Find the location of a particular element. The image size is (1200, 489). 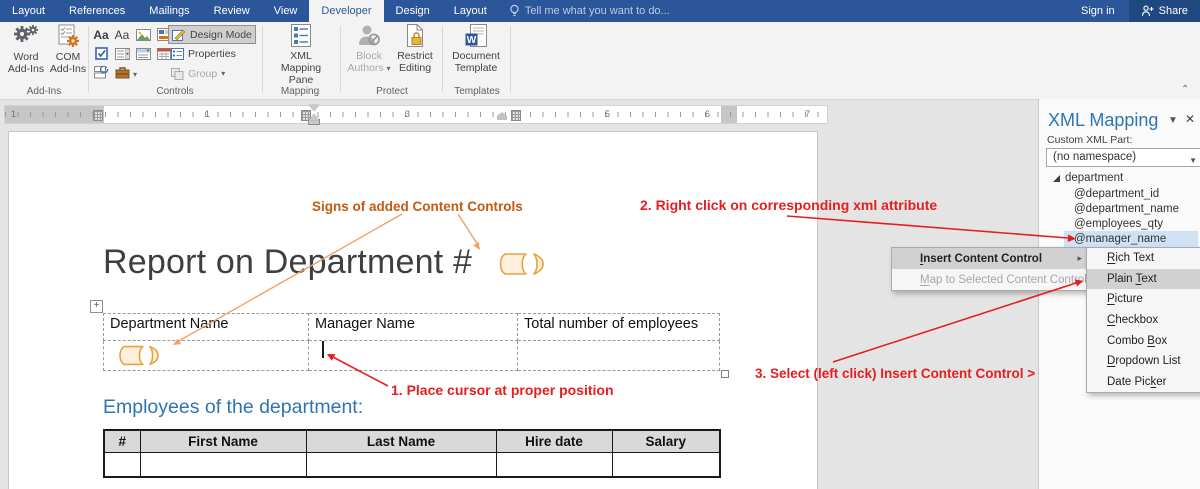

word-addins-gear-icon is located at coordinates (26, 33).